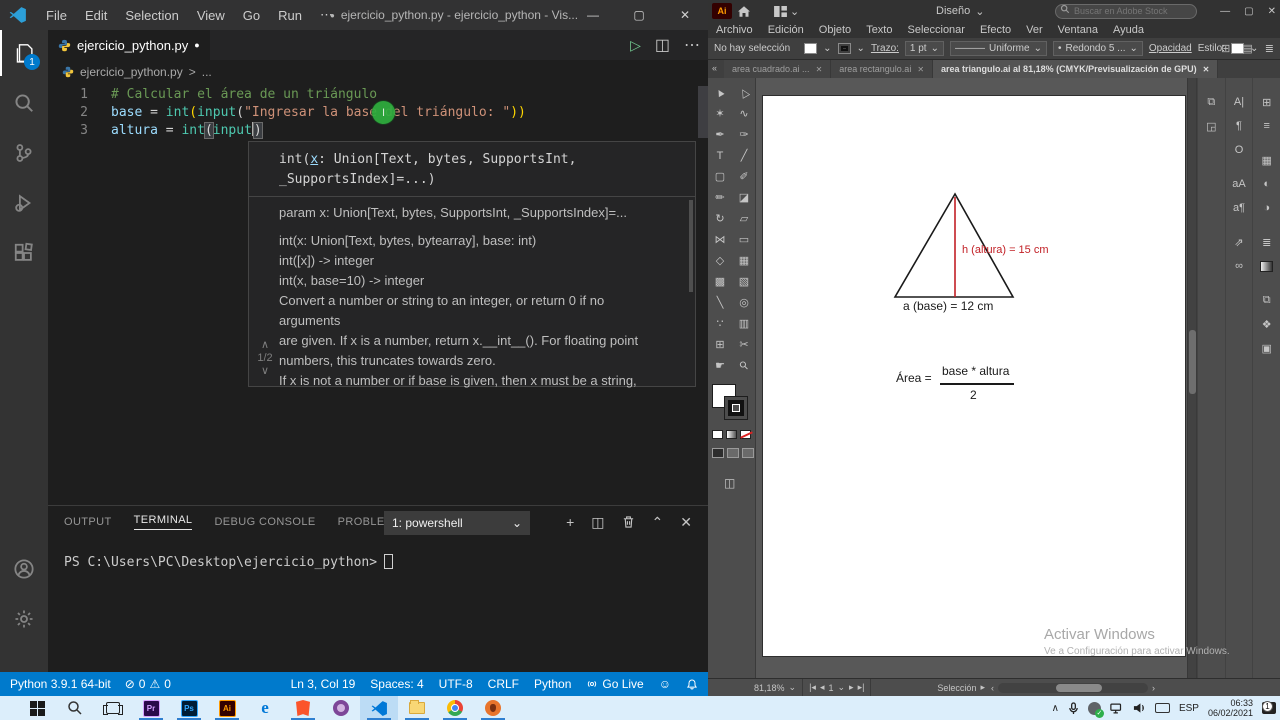 The image size is (1280, 720). What do you see at coordinates (1269, 48) in the screenshot?
I see `panel-menu-icon: ≣` at bounding box center [1269, 48].